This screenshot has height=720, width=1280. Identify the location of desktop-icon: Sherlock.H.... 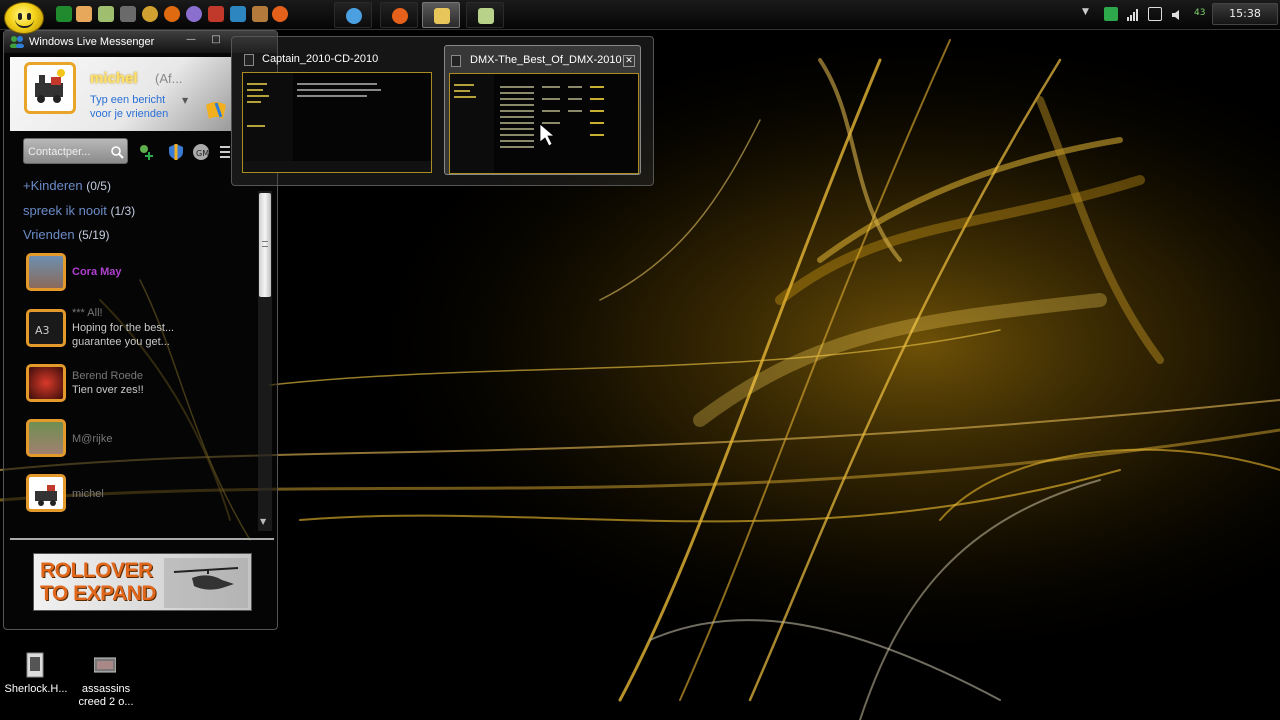
(36, 681).